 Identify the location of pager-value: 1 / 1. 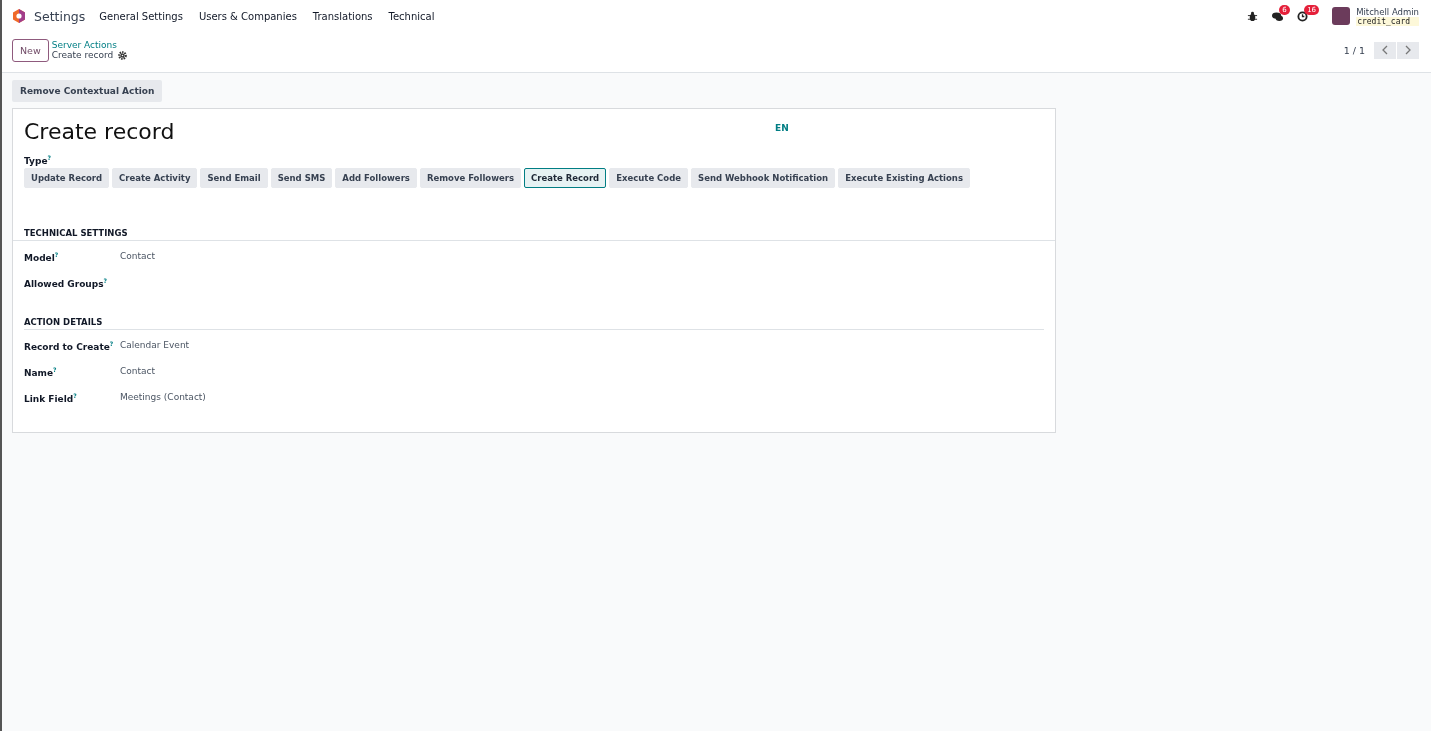
(1354, 50).